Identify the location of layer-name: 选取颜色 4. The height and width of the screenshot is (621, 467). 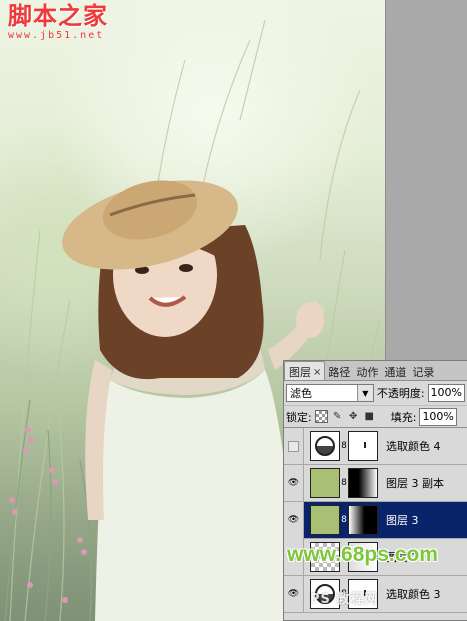
(413, 446).